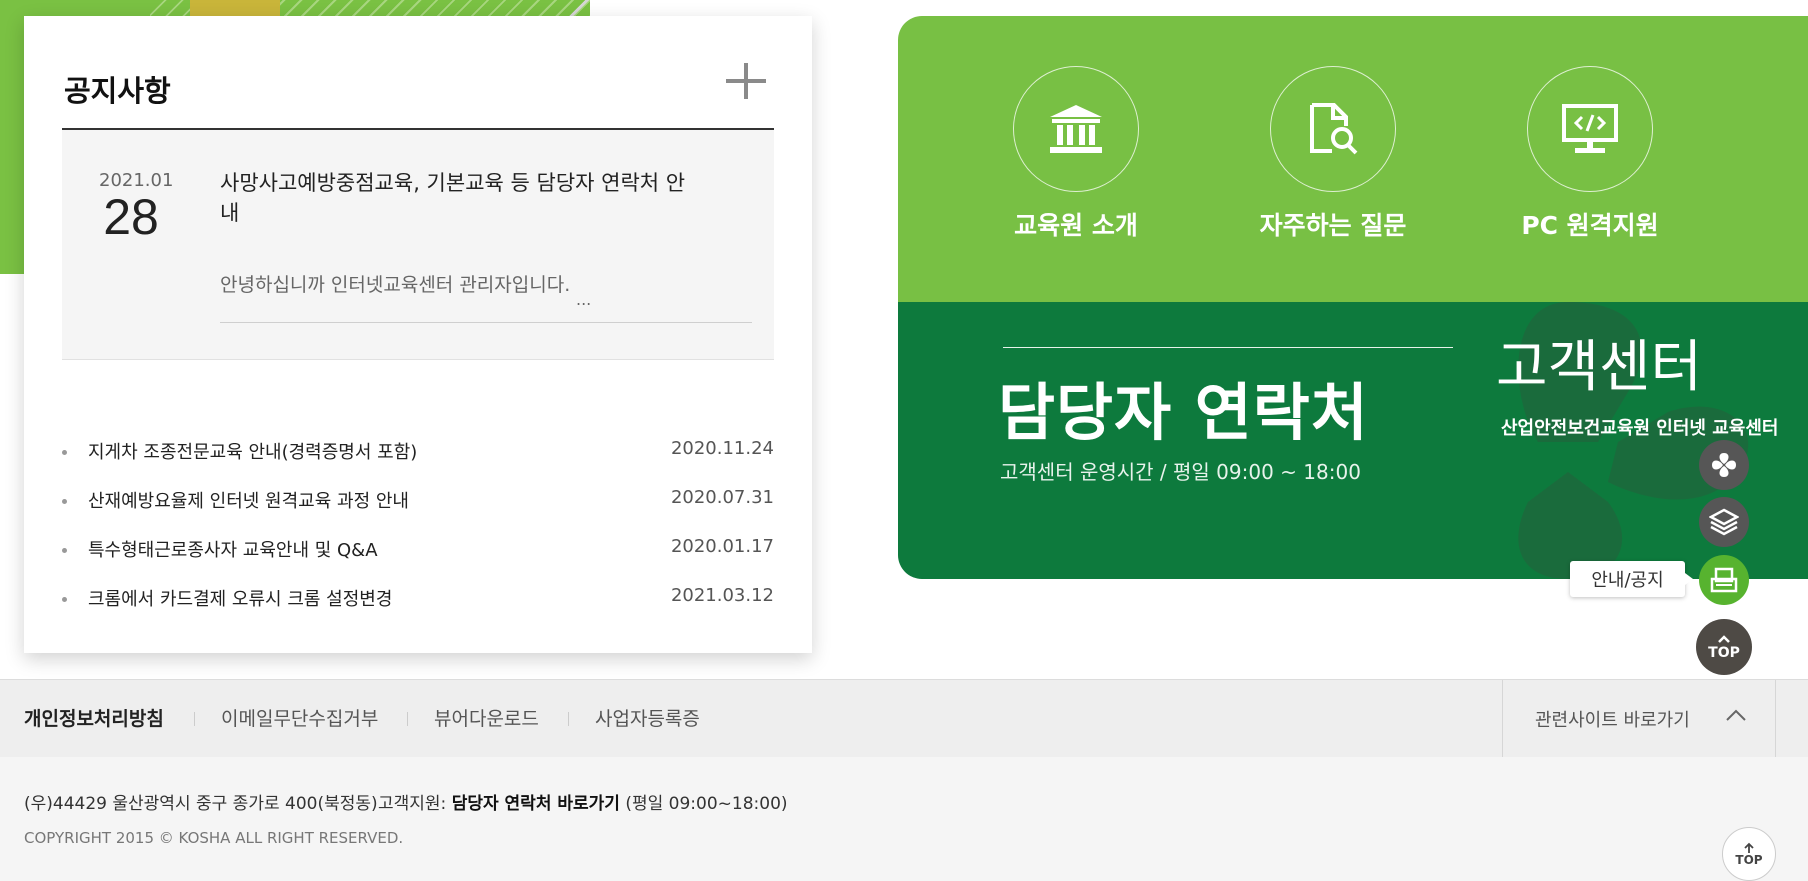  Describe the element at coordinates (722, 595) in the screenshot. I see `notice-item-date: 2021.03.12` at that location.